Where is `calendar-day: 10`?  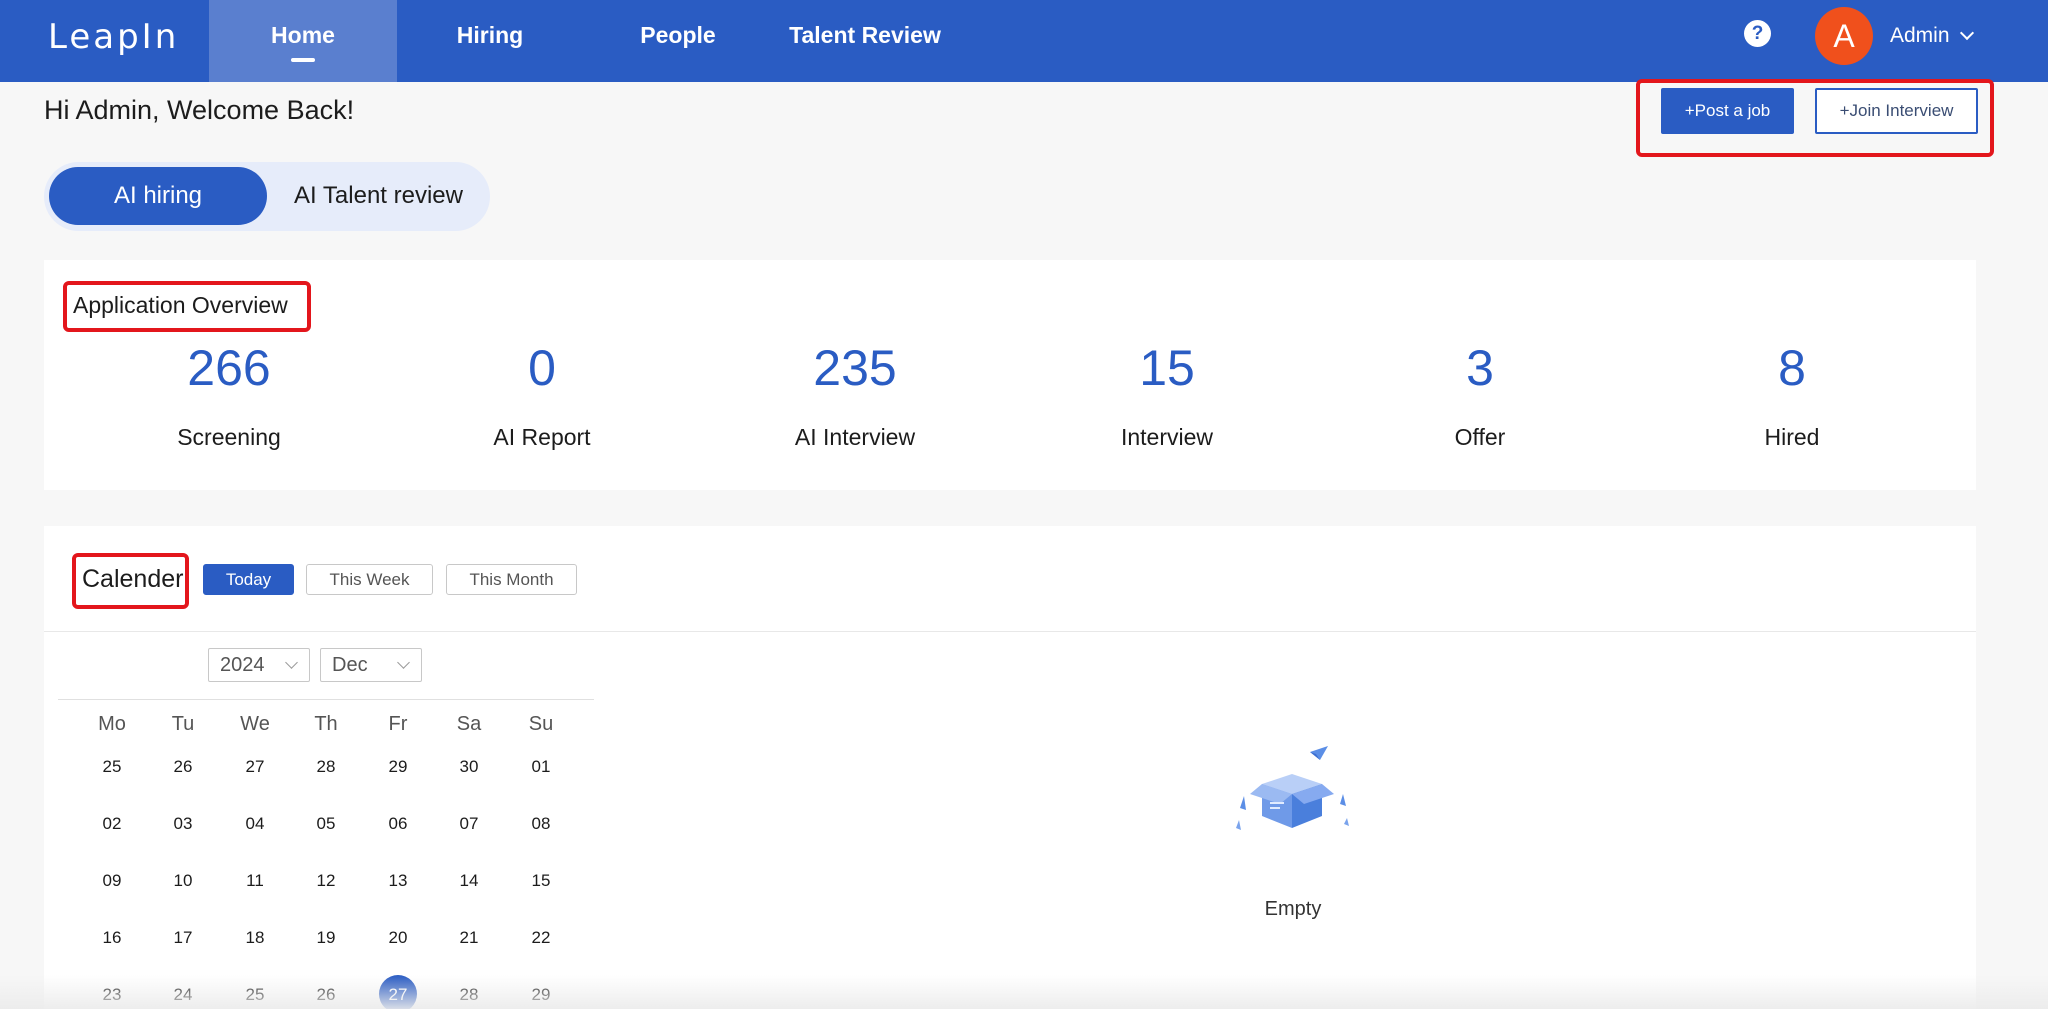 calendar-day: 10 is located at coordinates (183, 881).